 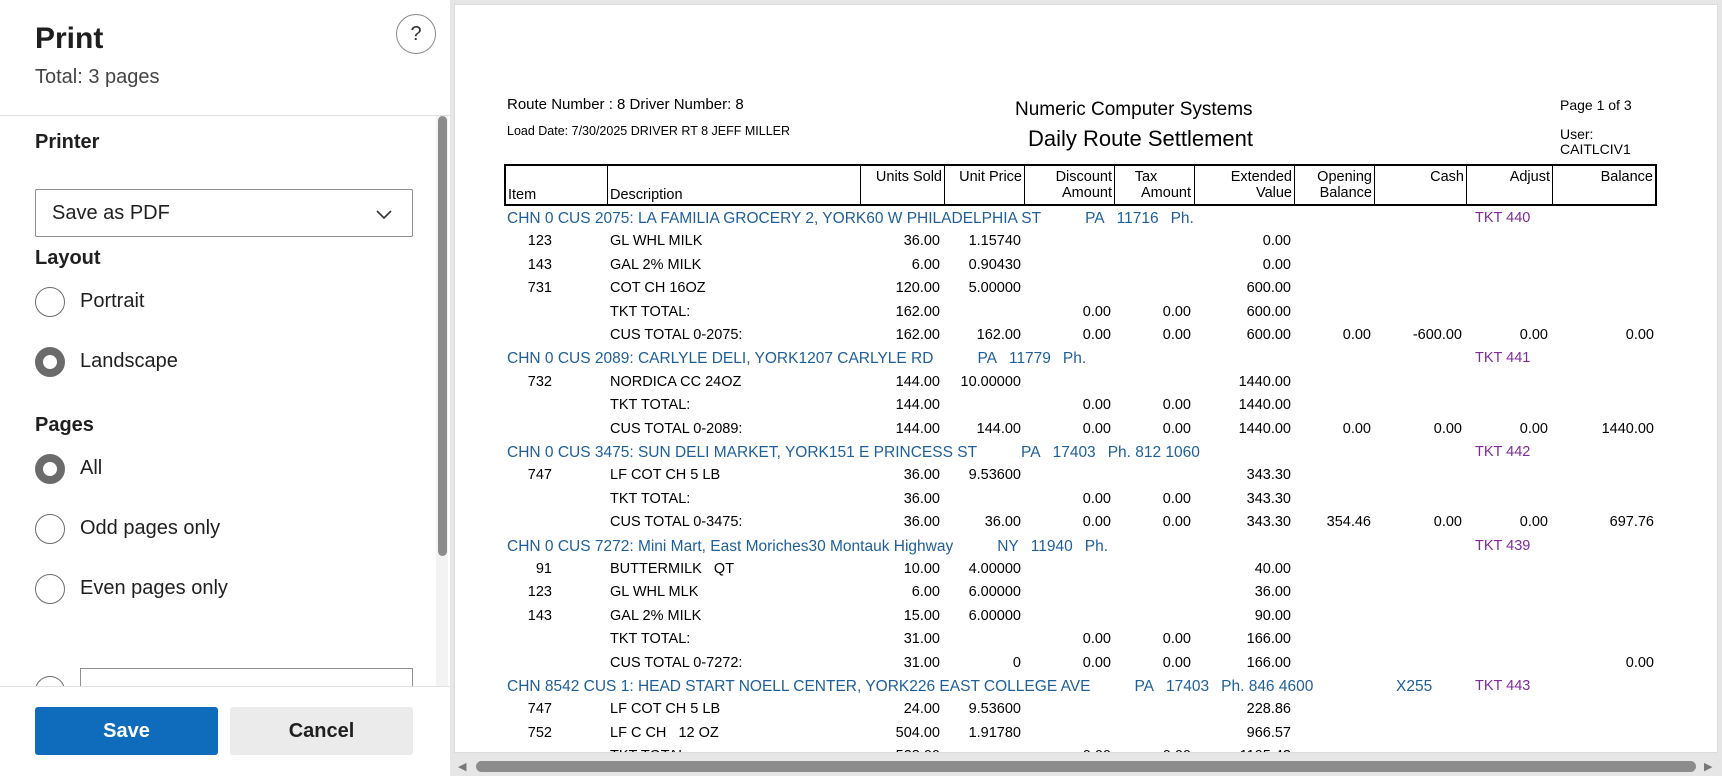 What do you see at coordinates (1272, 615) in the screenshot?
I see `cell-ext: 90.00` at bounding box center [1272, 615].